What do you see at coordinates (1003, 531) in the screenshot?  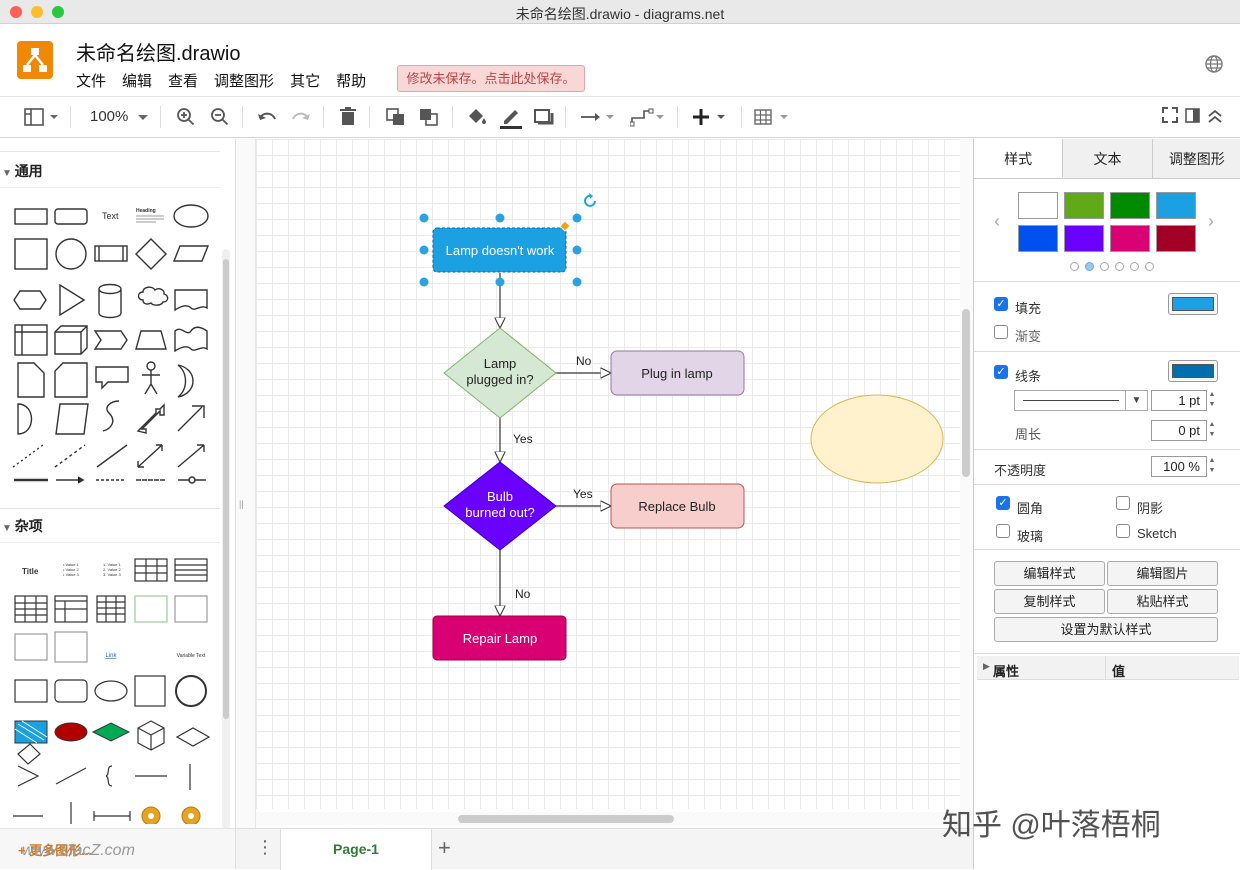 I see `glass-checkbox` at bounding box center [1003, 531].